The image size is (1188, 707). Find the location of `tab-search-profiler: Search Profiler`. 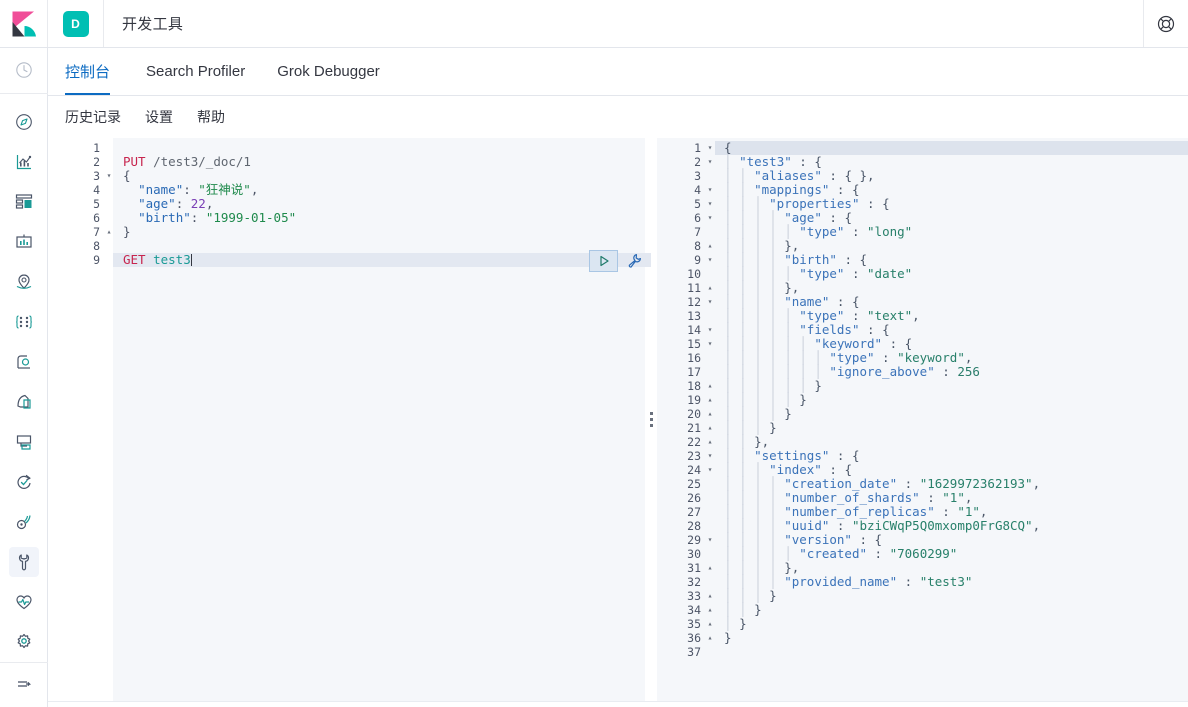

tab-search-profiler: Search Profiler is located at coordinates (195, 71).